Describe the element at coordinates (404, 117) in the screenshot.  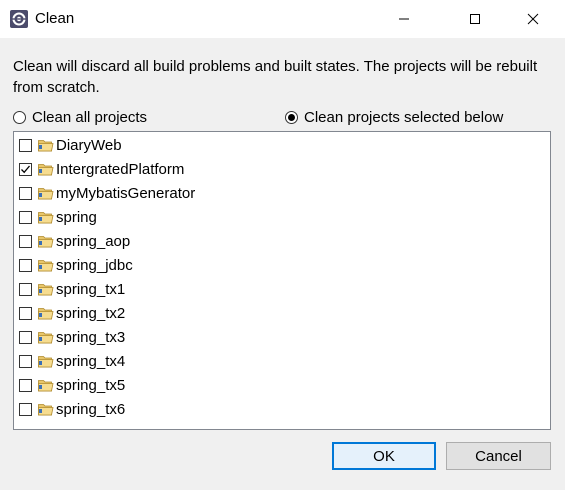
I see `radio-clean-selected-label: Clean projects selected below` at that location.